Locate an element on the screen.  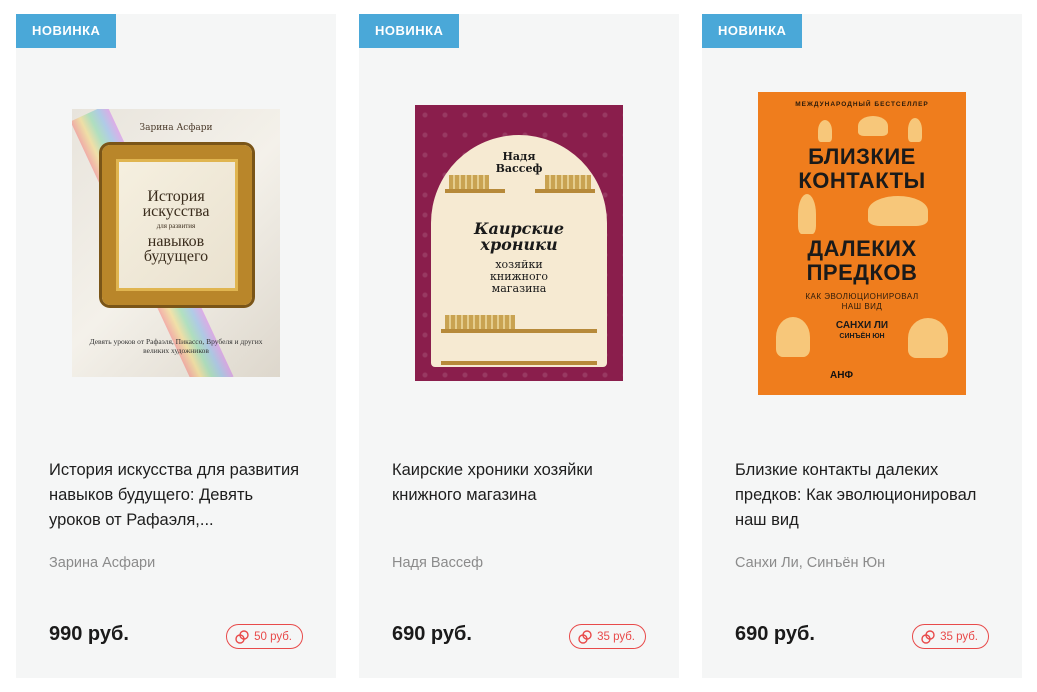
publisher-logo: АНФ is located at coordinates (841, 375).